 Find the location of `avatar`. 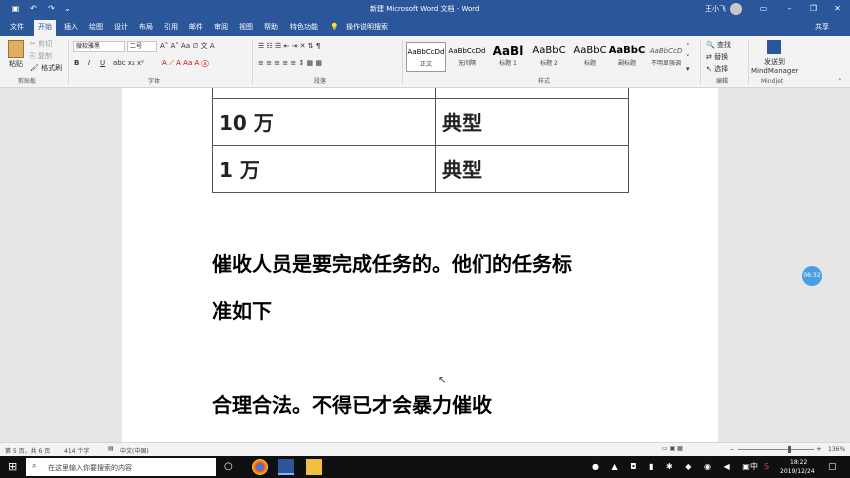

avatar is located at coordinates (736, 9).